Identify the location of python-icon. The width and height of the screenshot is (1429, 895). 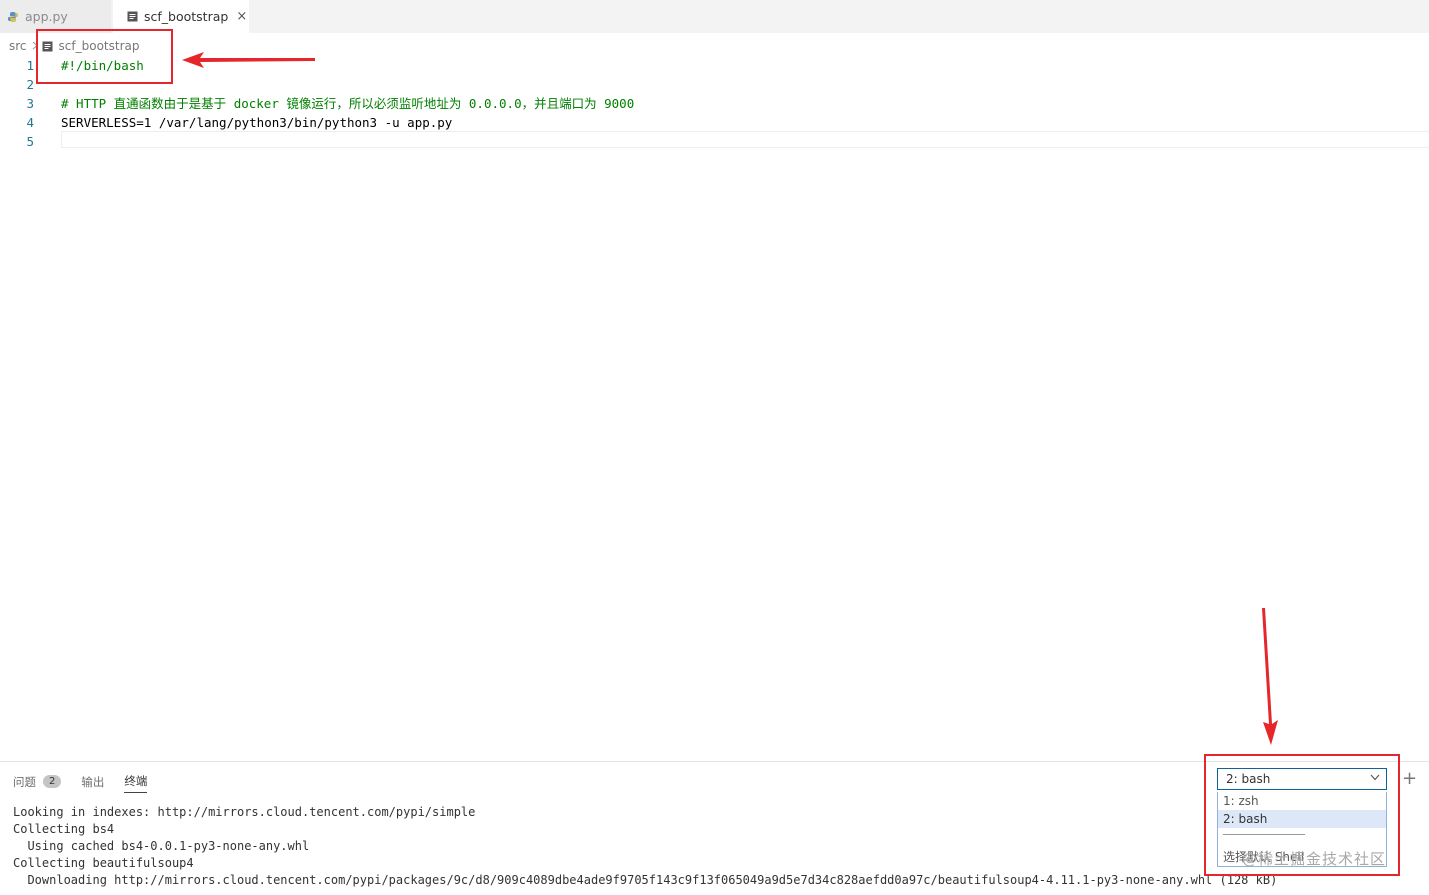
(13, 17).